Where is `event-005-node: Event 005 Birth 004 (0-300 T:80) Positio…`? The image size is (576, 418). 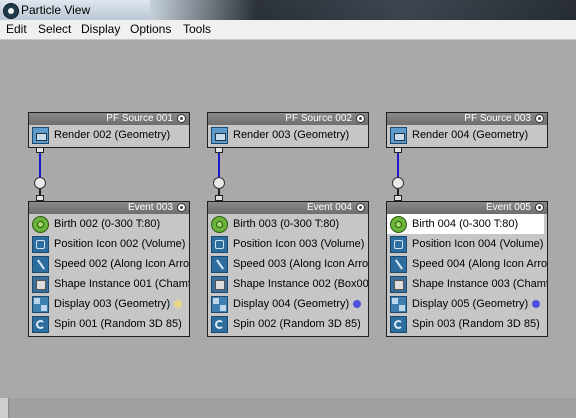
event-005-node: Event 005 Birth 004 (0-300 T:80) Positio… is located at coordinates (467, 269).